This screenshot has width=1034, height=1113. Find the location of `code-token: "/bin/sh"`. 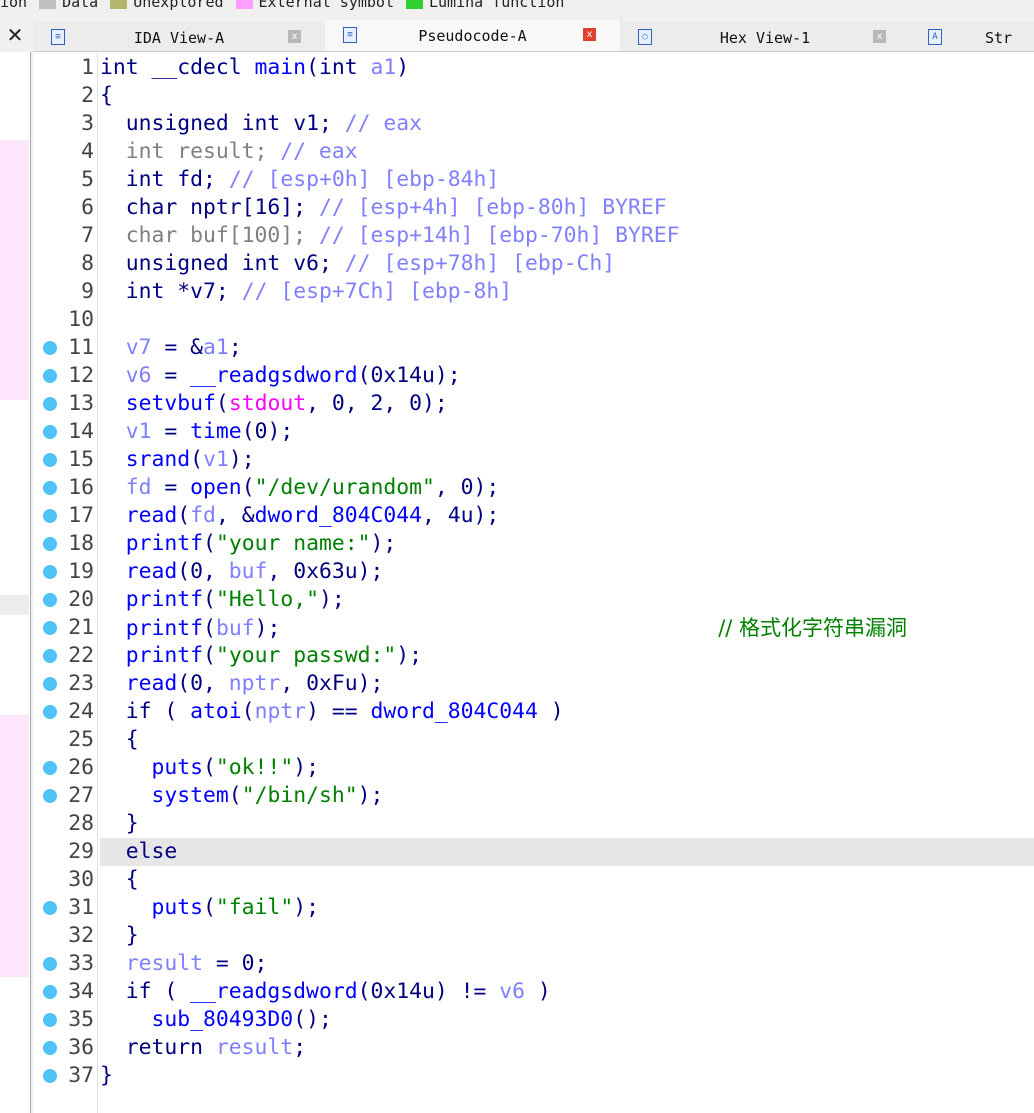

code-token: "/bin/sh" is located at coordinates (299, 795).